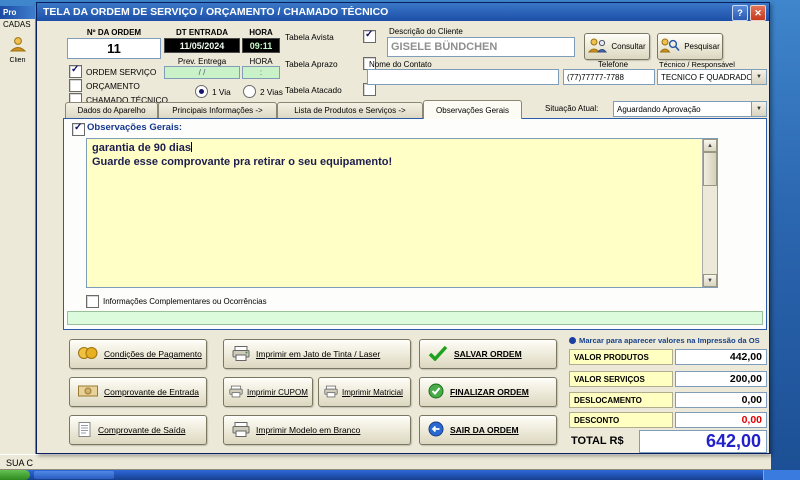  I want to click on one-via-option: 1 Via, so click(213, 91).